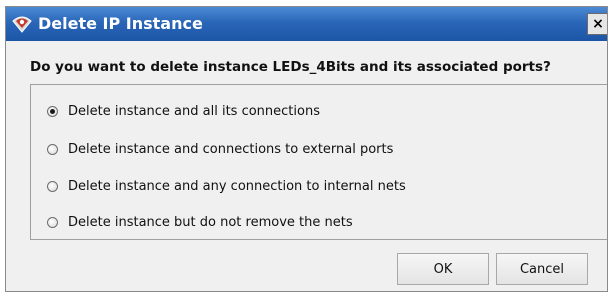 This screenshot has height=297, width=608. What do you see at coordinates (120, 23) in the screenshot?
I see `window-title: Delete IP Instance` at bounding box center [120, 23].